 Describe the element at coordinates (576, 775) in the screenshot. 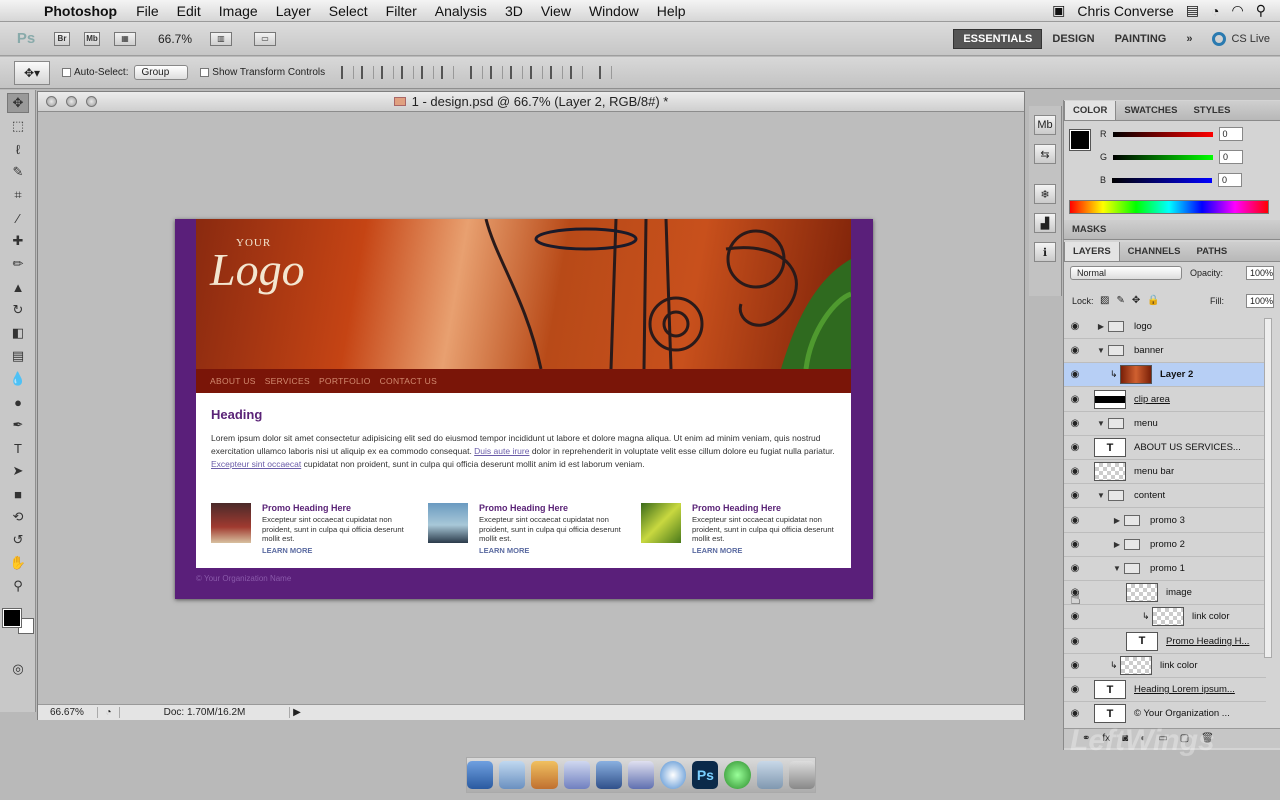

I see `text-editor-icon` at that location.